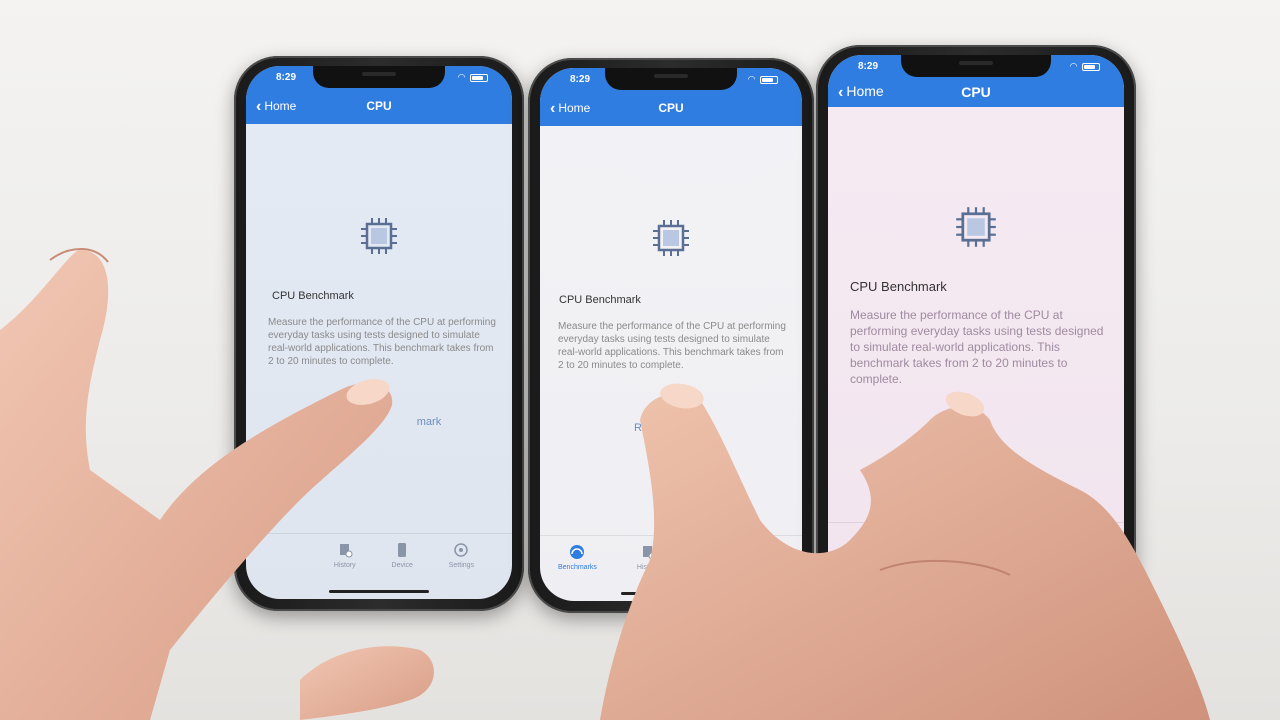 The width and height of the screenshot is (1280, 720). I want to click on tab-bar, so click(976, 555).